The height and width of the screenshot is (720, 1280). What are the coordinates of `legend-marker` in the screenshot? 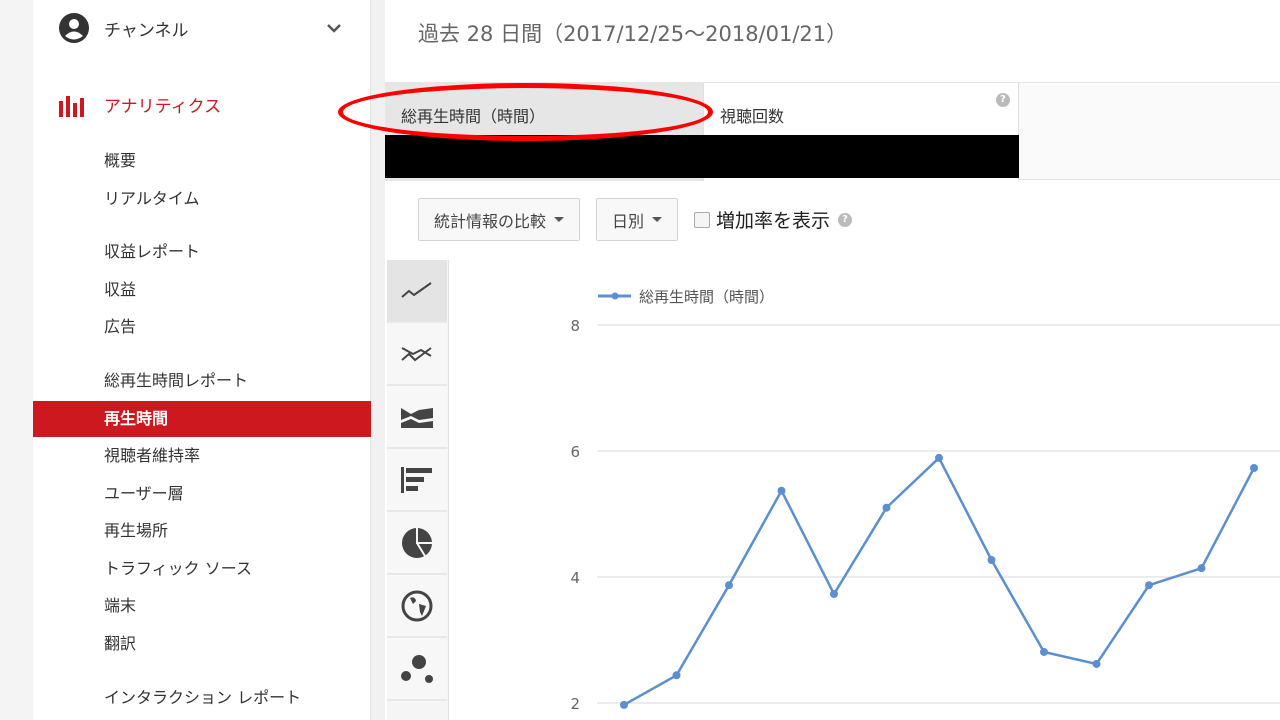 It's located at (615, 296).